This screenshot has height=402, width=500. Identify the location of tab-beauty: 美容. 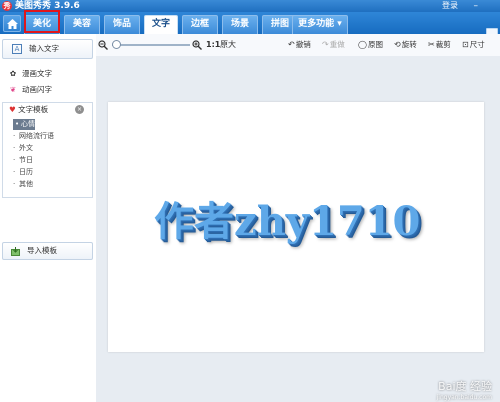
(82, 24).